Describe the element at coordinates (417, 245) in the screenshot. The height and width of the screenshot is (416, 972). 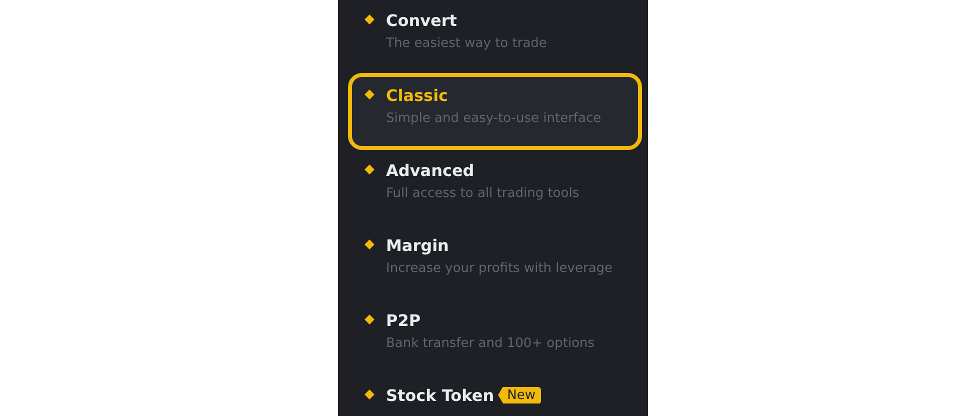
I see `item-title: Margin` at that location.